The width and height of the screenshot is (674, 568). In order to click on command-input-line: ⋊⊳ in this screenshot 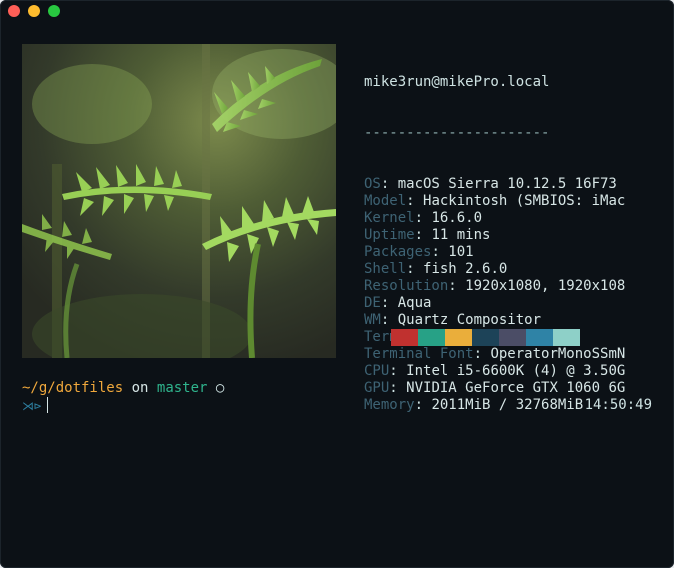, I will do `click(35, 405)`.